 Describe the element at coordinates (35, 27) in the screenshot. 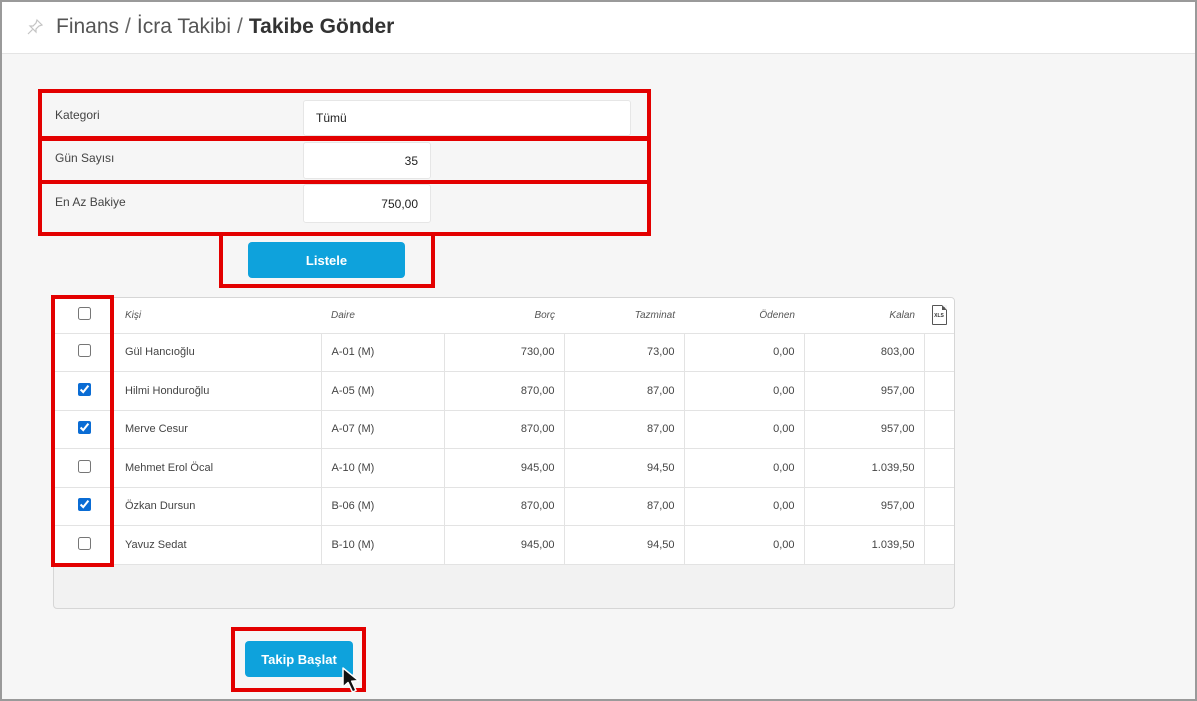

I see `pin-icon` at that location.